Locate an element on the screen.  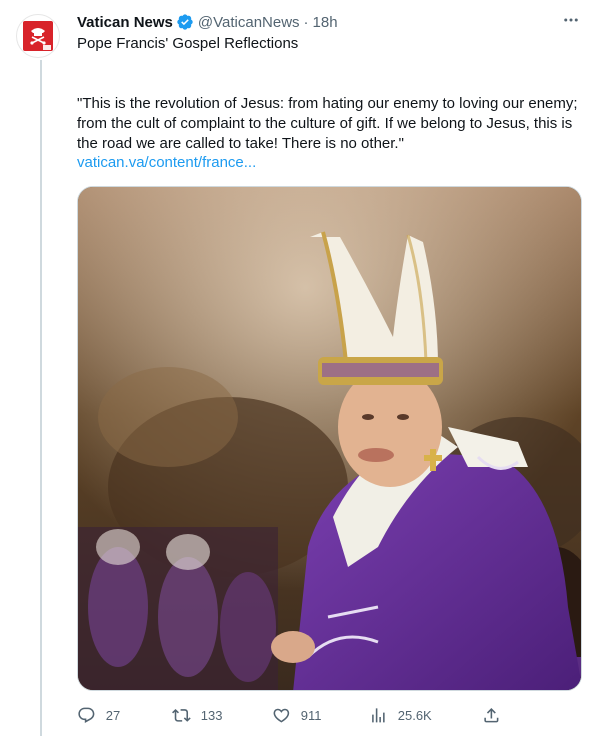
reply-button: 27 is located at coordinates (98, 715).